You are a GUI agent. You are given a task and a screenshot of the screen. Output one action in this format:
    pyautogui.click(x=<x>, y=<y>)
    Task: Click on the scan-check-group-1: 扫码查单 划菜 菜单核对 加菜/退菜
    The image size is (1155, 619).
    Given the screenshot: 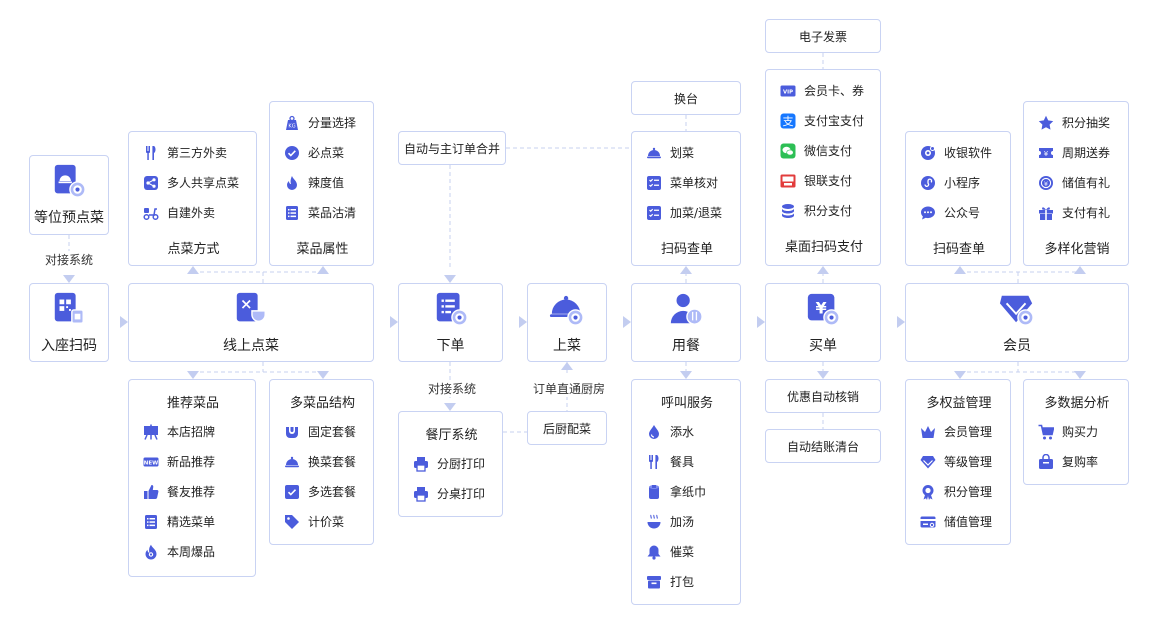 What is the action you would take?
    pyautogui.click(x=686, y=198)
    